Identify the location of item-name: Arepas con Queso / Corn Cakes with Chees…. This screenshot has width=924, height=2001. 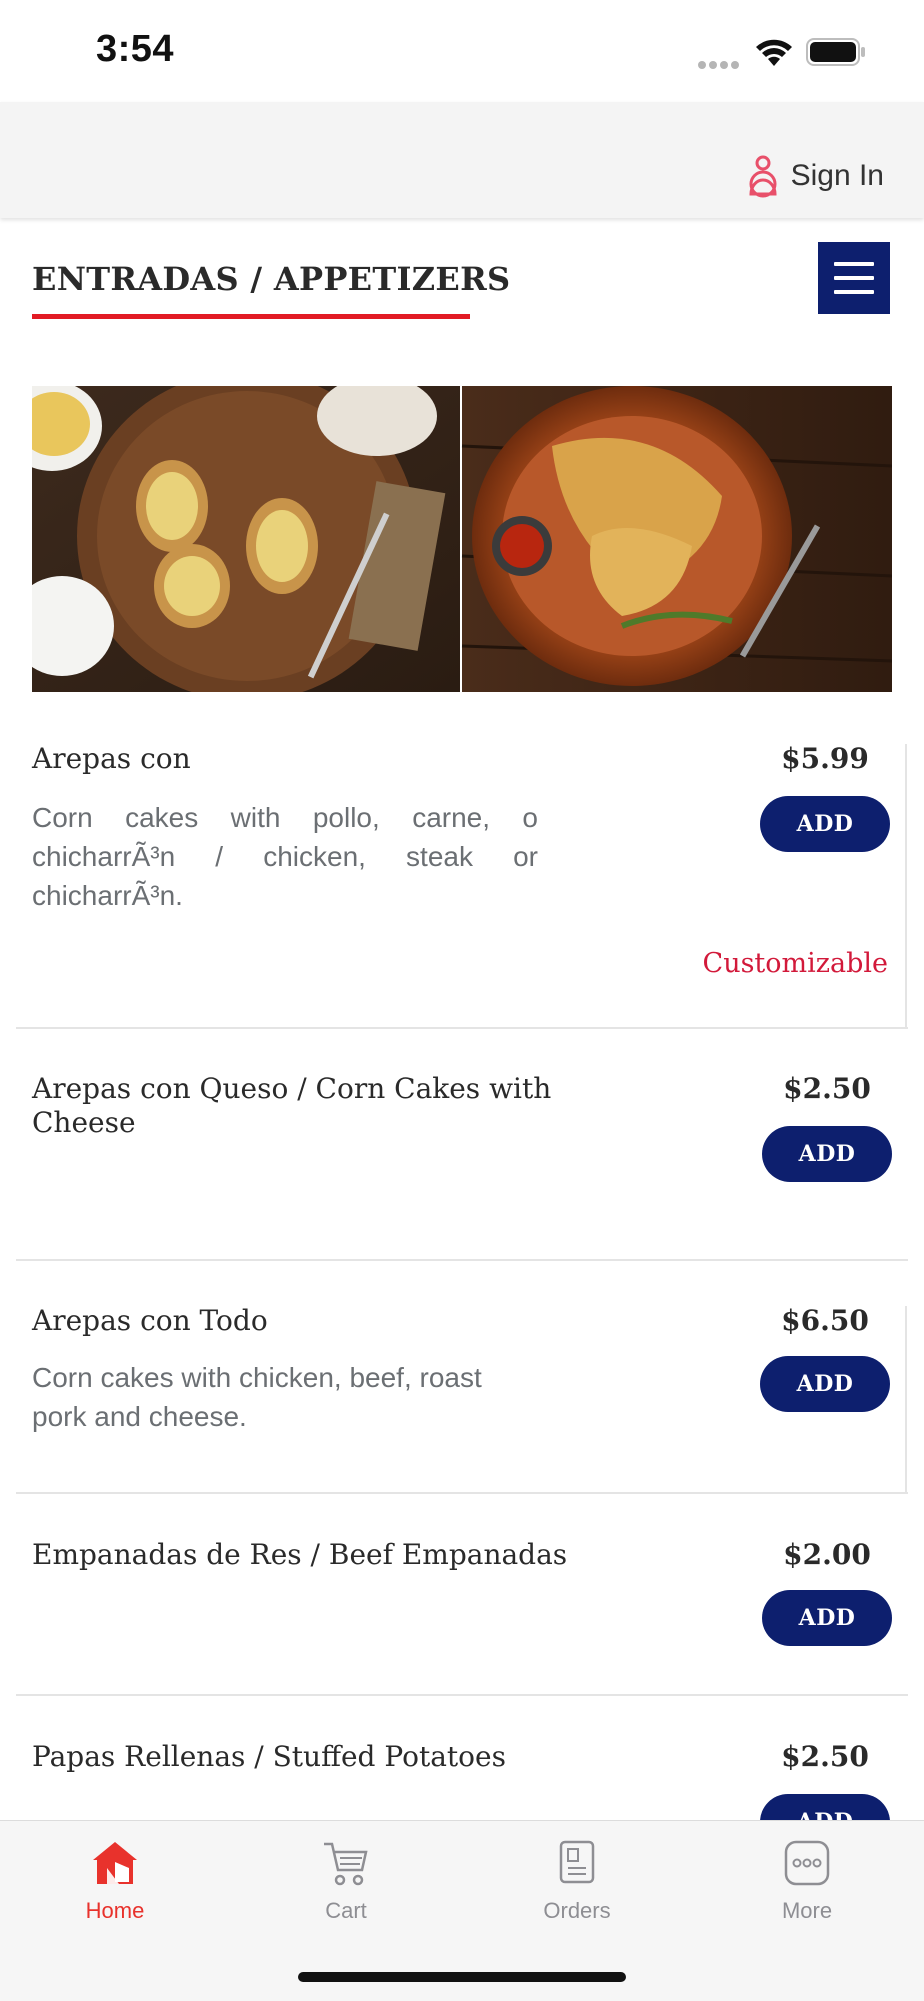
(292, 1105).